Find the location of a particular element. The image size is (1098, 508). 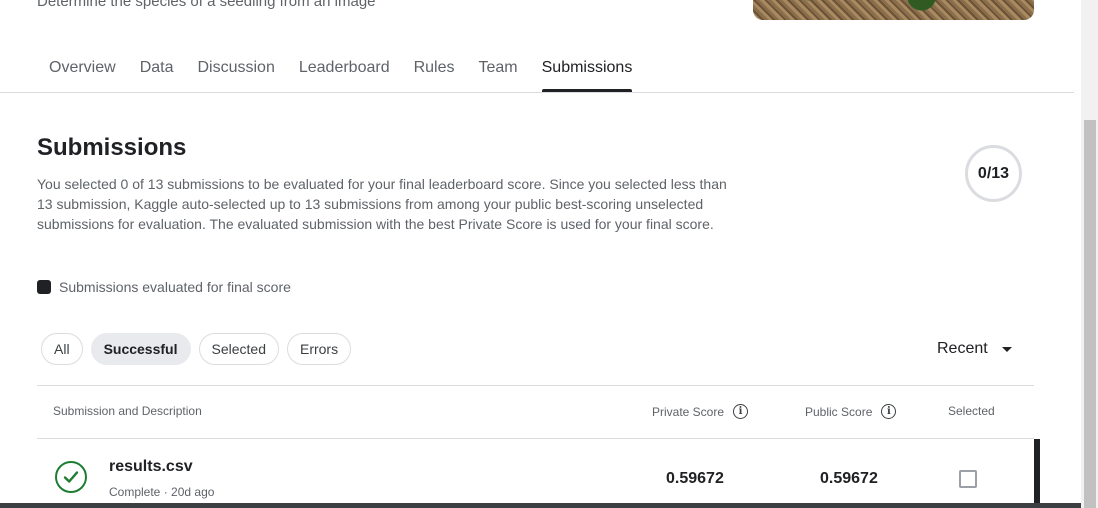

tabs-divider is located at coordinates (537, 92).